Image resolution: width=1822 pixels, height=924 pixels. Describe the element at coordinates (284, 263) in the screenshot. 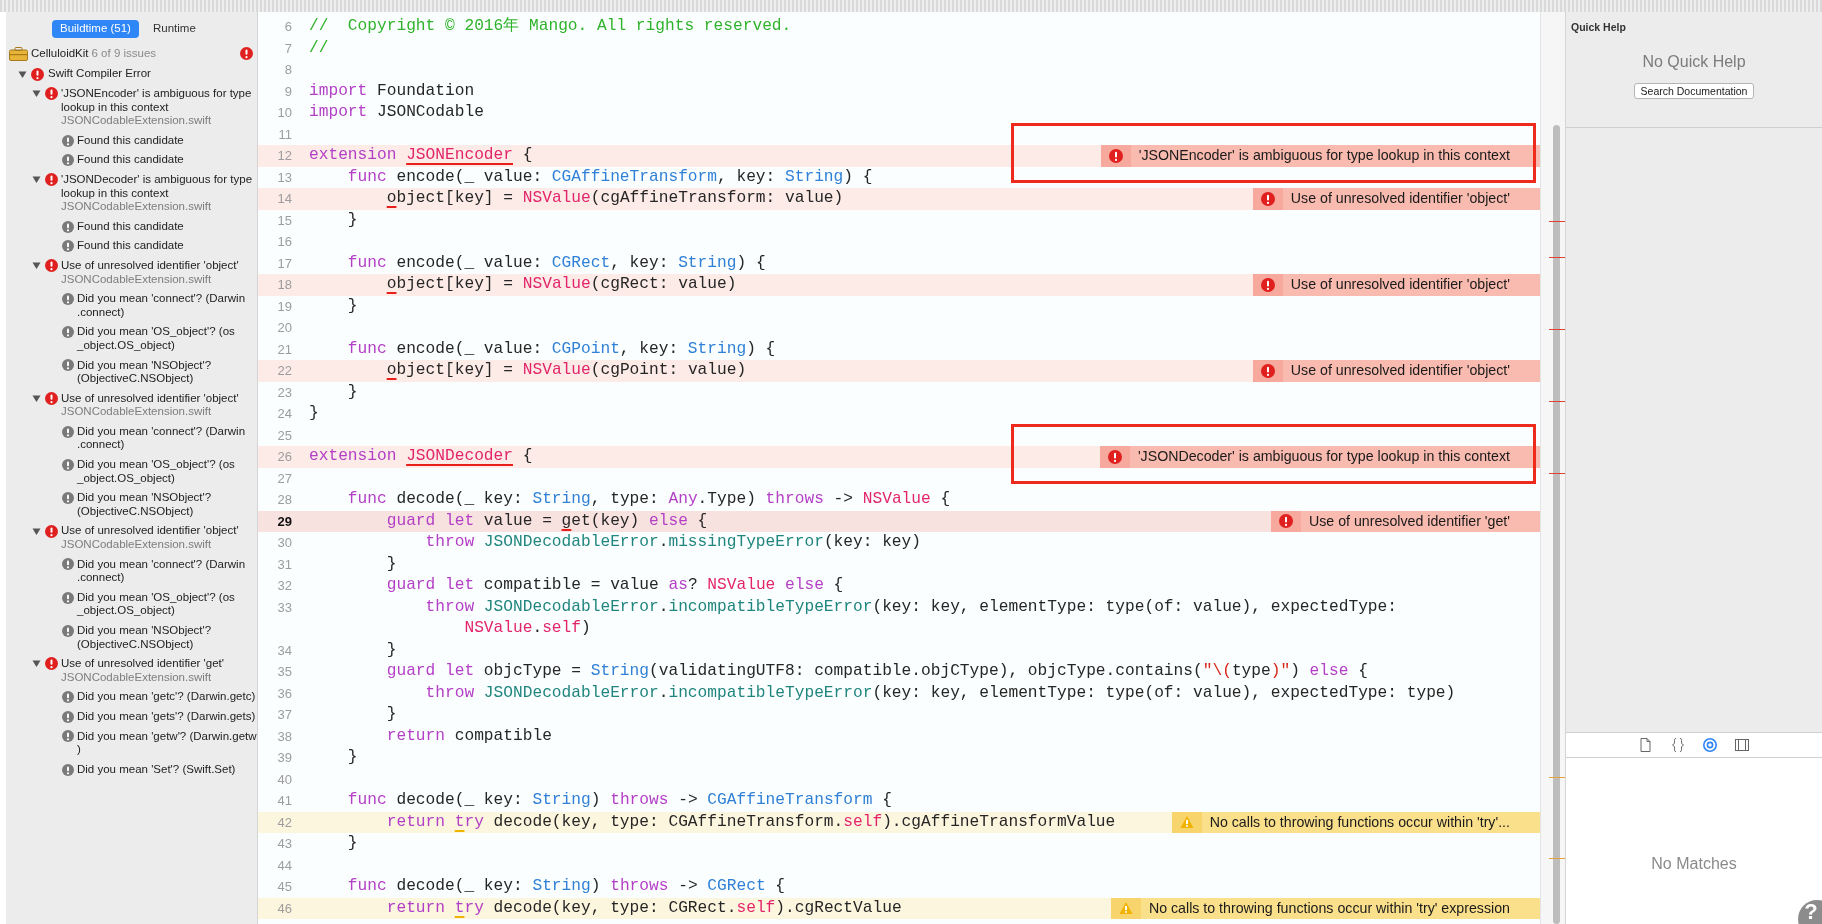

I see `line-number: 17` at that location.